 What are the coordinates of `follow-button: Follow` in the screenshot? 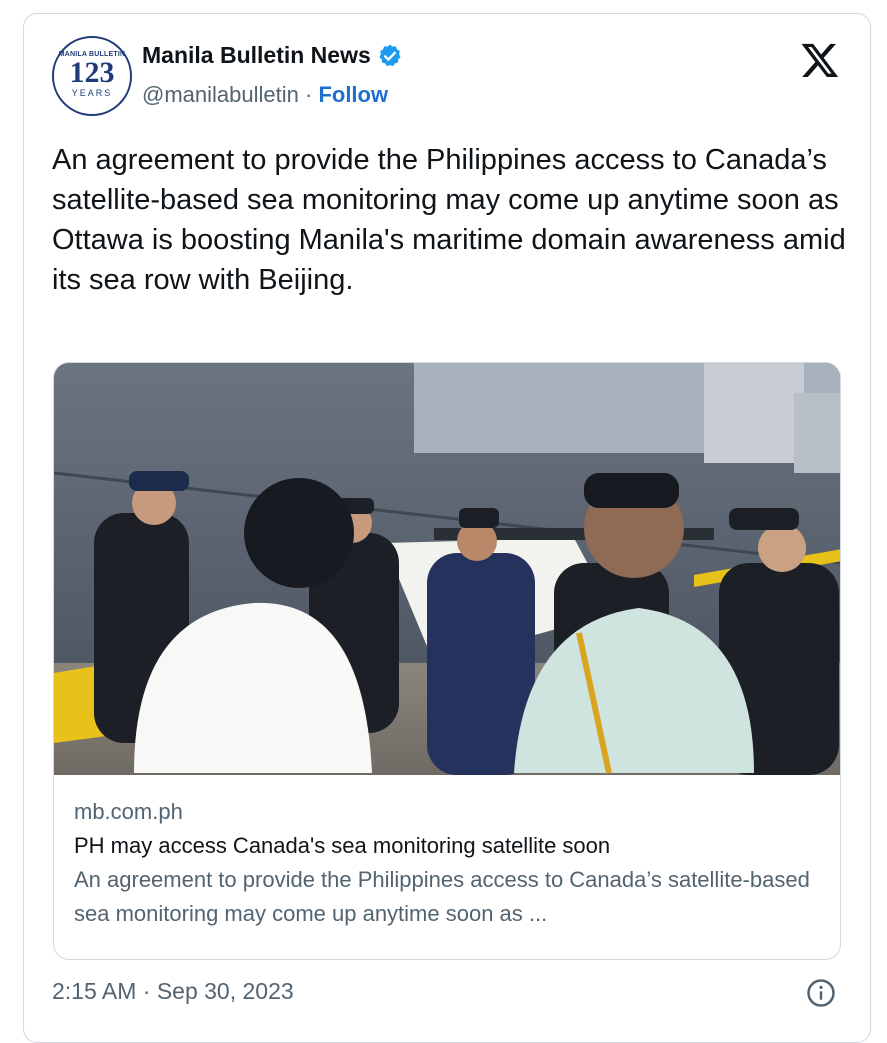 It's located at (353, 94).